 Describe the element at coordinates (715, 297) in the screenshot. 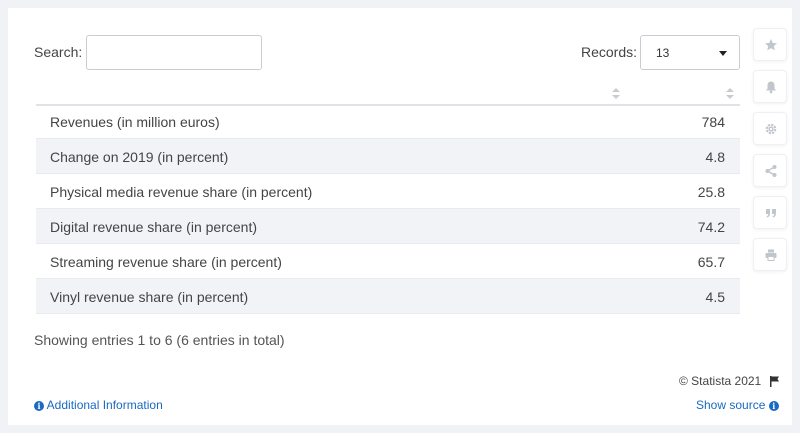

I see `row-value: 4.5` at that location.